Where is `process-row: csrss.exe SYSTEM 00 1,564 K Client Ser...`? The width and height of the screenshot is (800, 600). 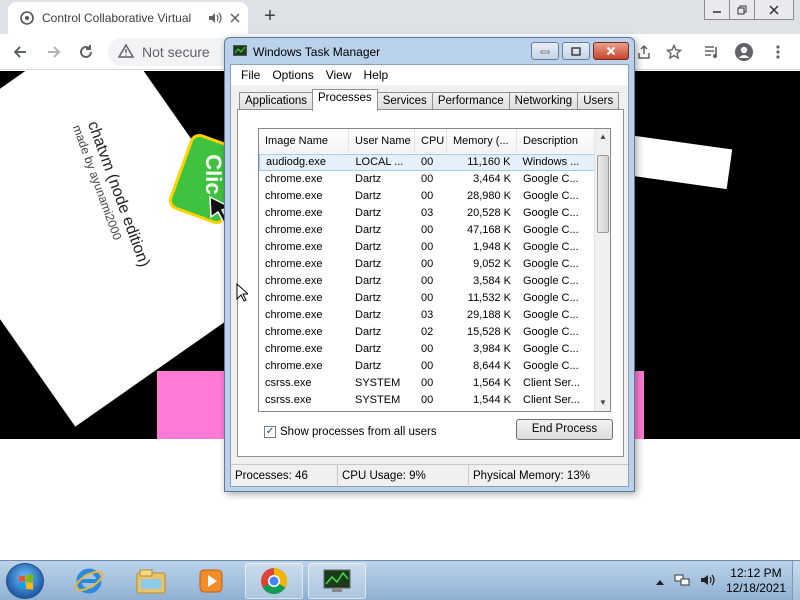
process-row: csrss.exe SYSTEM 00 1,564 K Client Ser... is located at coordinates (427, 383).